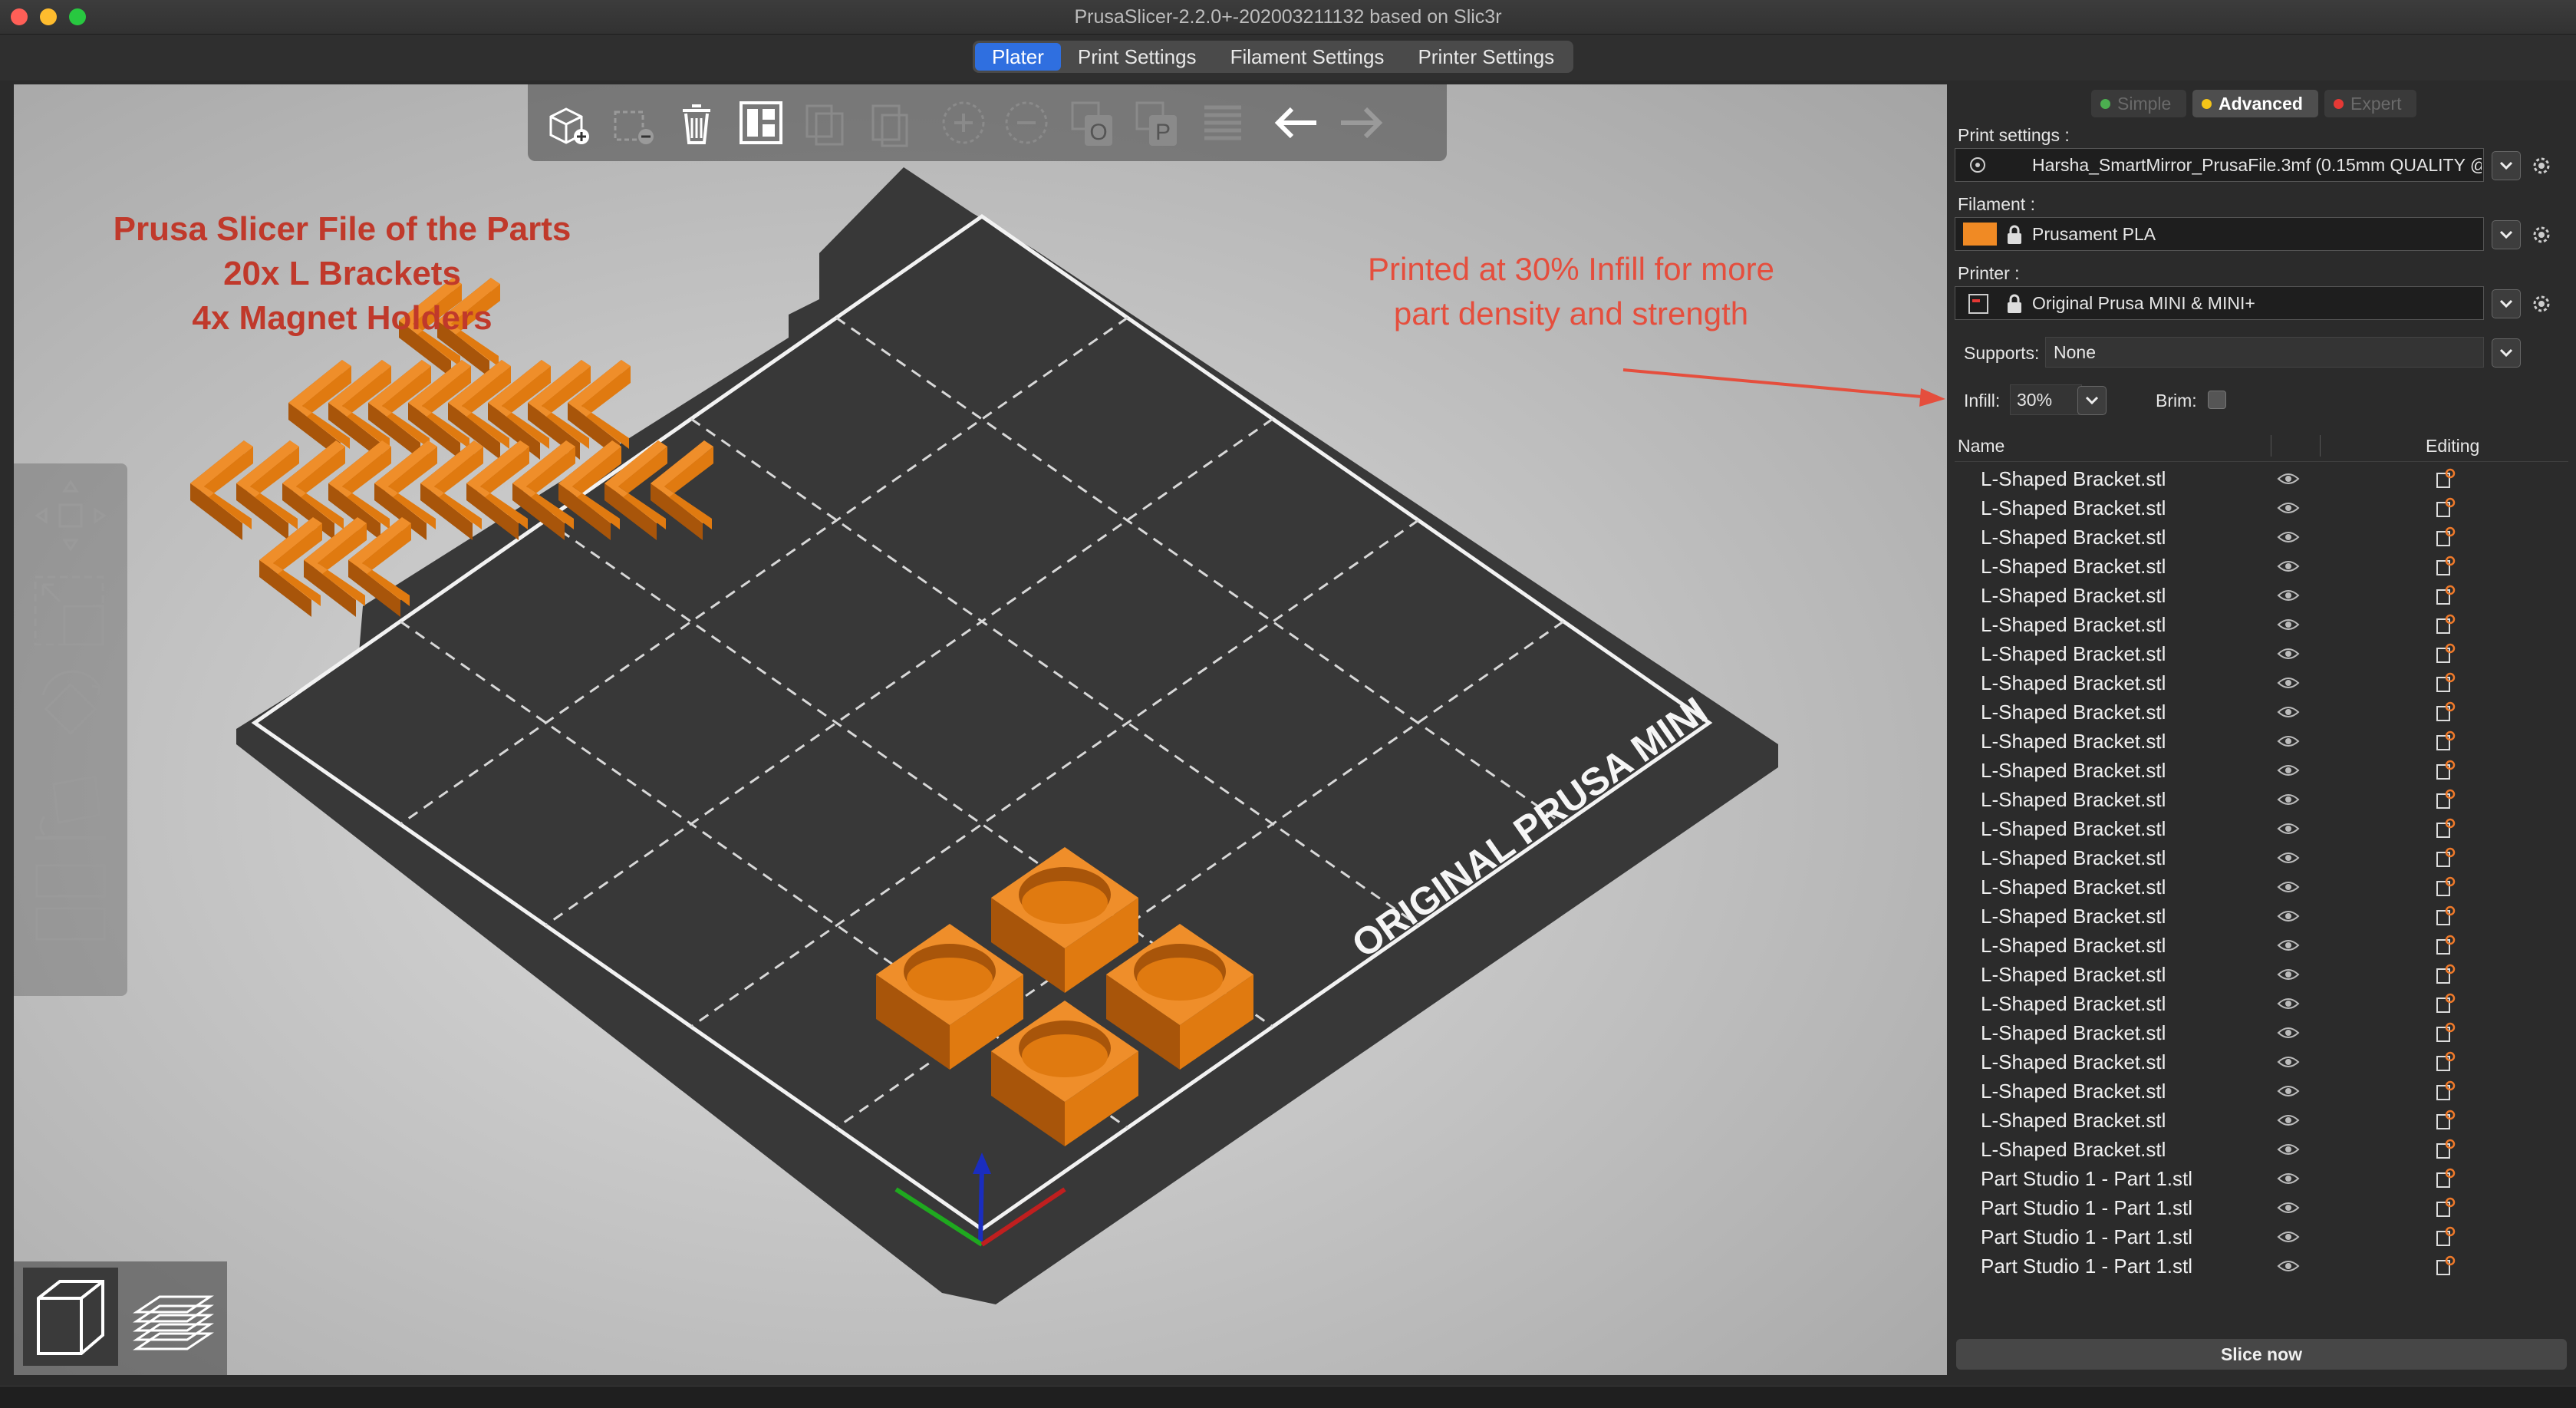  I want to click on infill-select: 30%, so click(2046, 399).